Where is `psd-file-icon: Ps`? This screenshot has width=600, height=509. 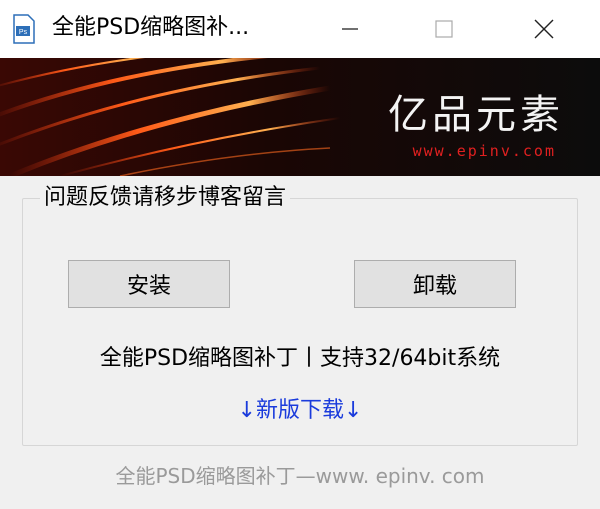 psd-file-icon: Ps is located at coordinates (24, 29).